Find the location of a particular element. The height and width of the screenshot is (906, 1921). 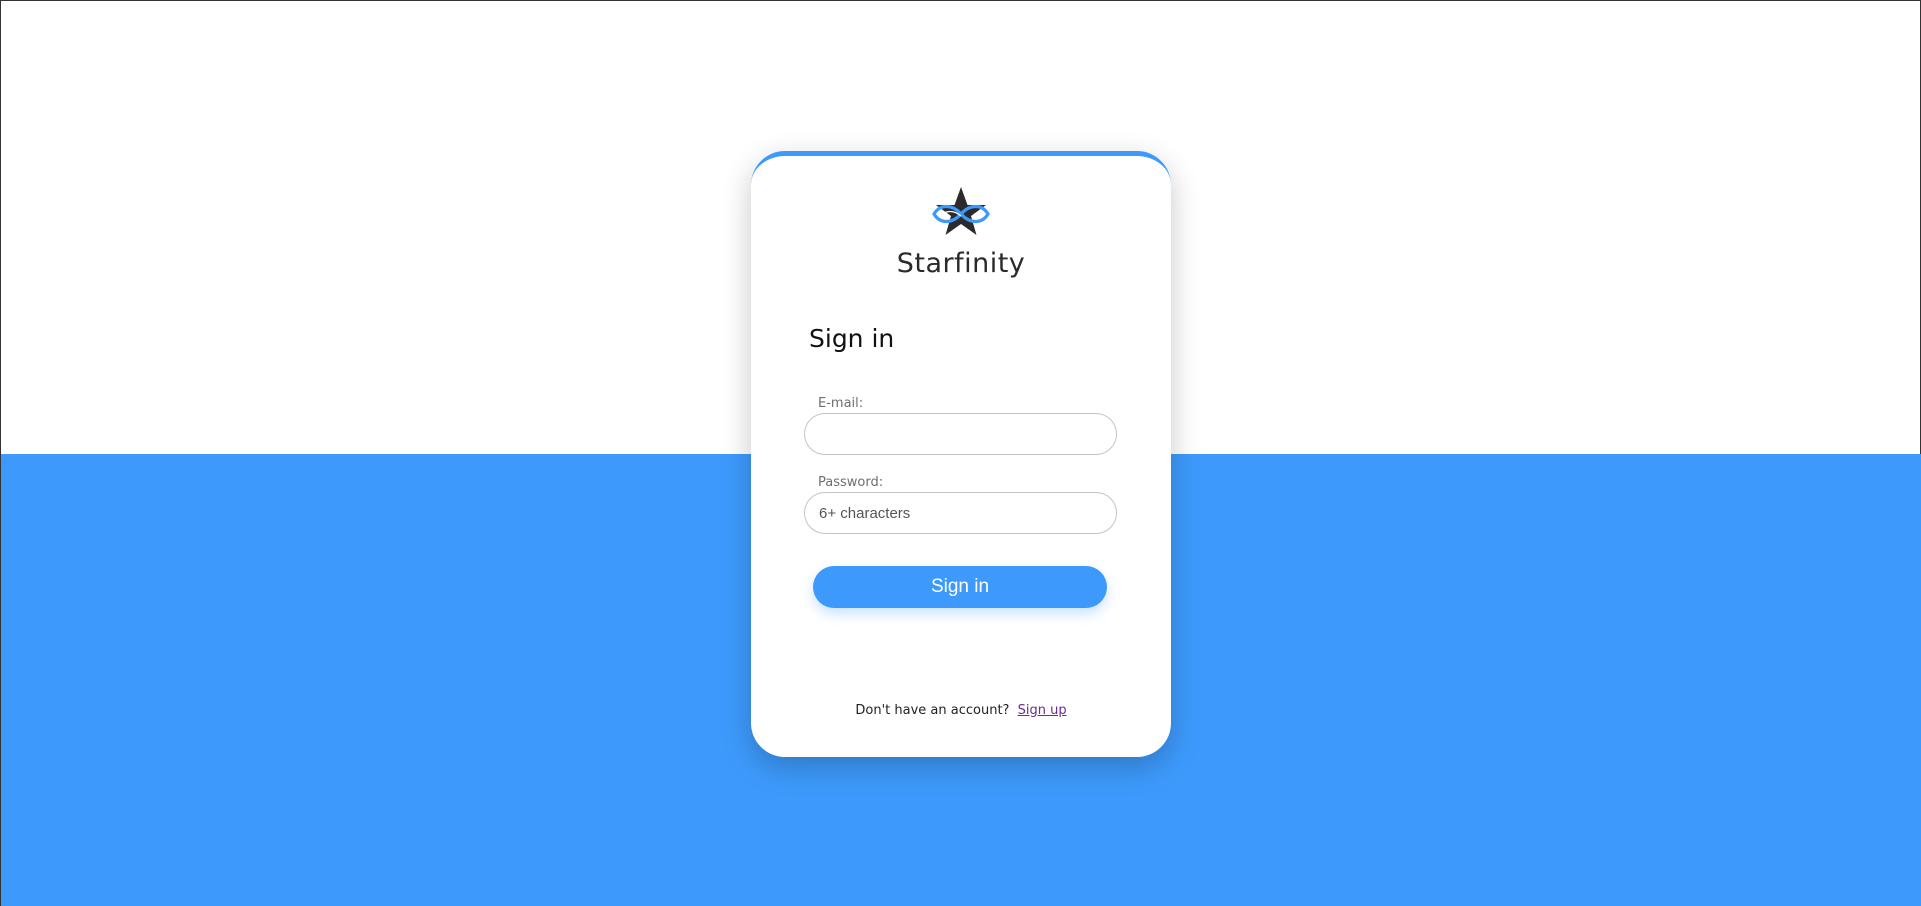

signup-prompt: Don't have an account? Sign up is located at coordinates (961, 710).